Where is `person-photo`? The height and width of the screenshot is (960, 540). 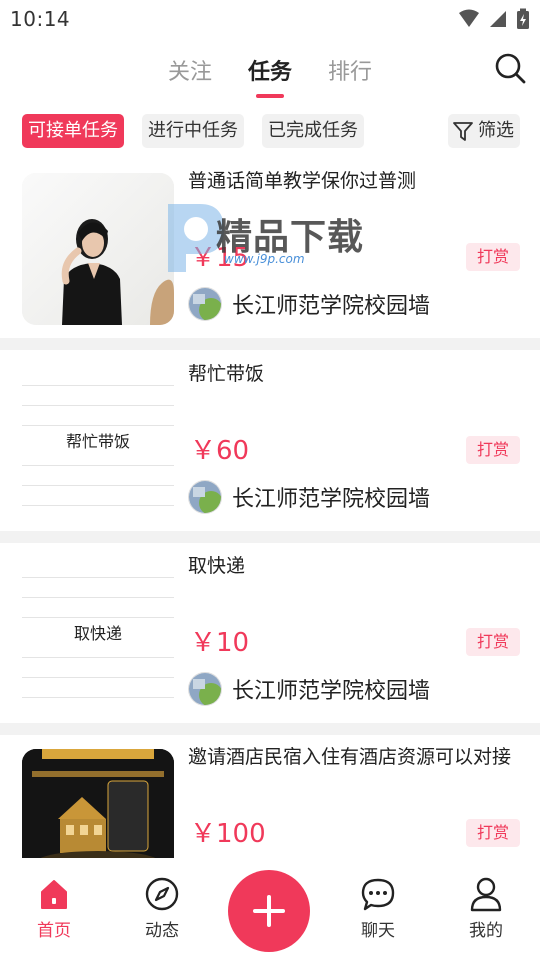 person-photo is located at coordinates (98, 249).